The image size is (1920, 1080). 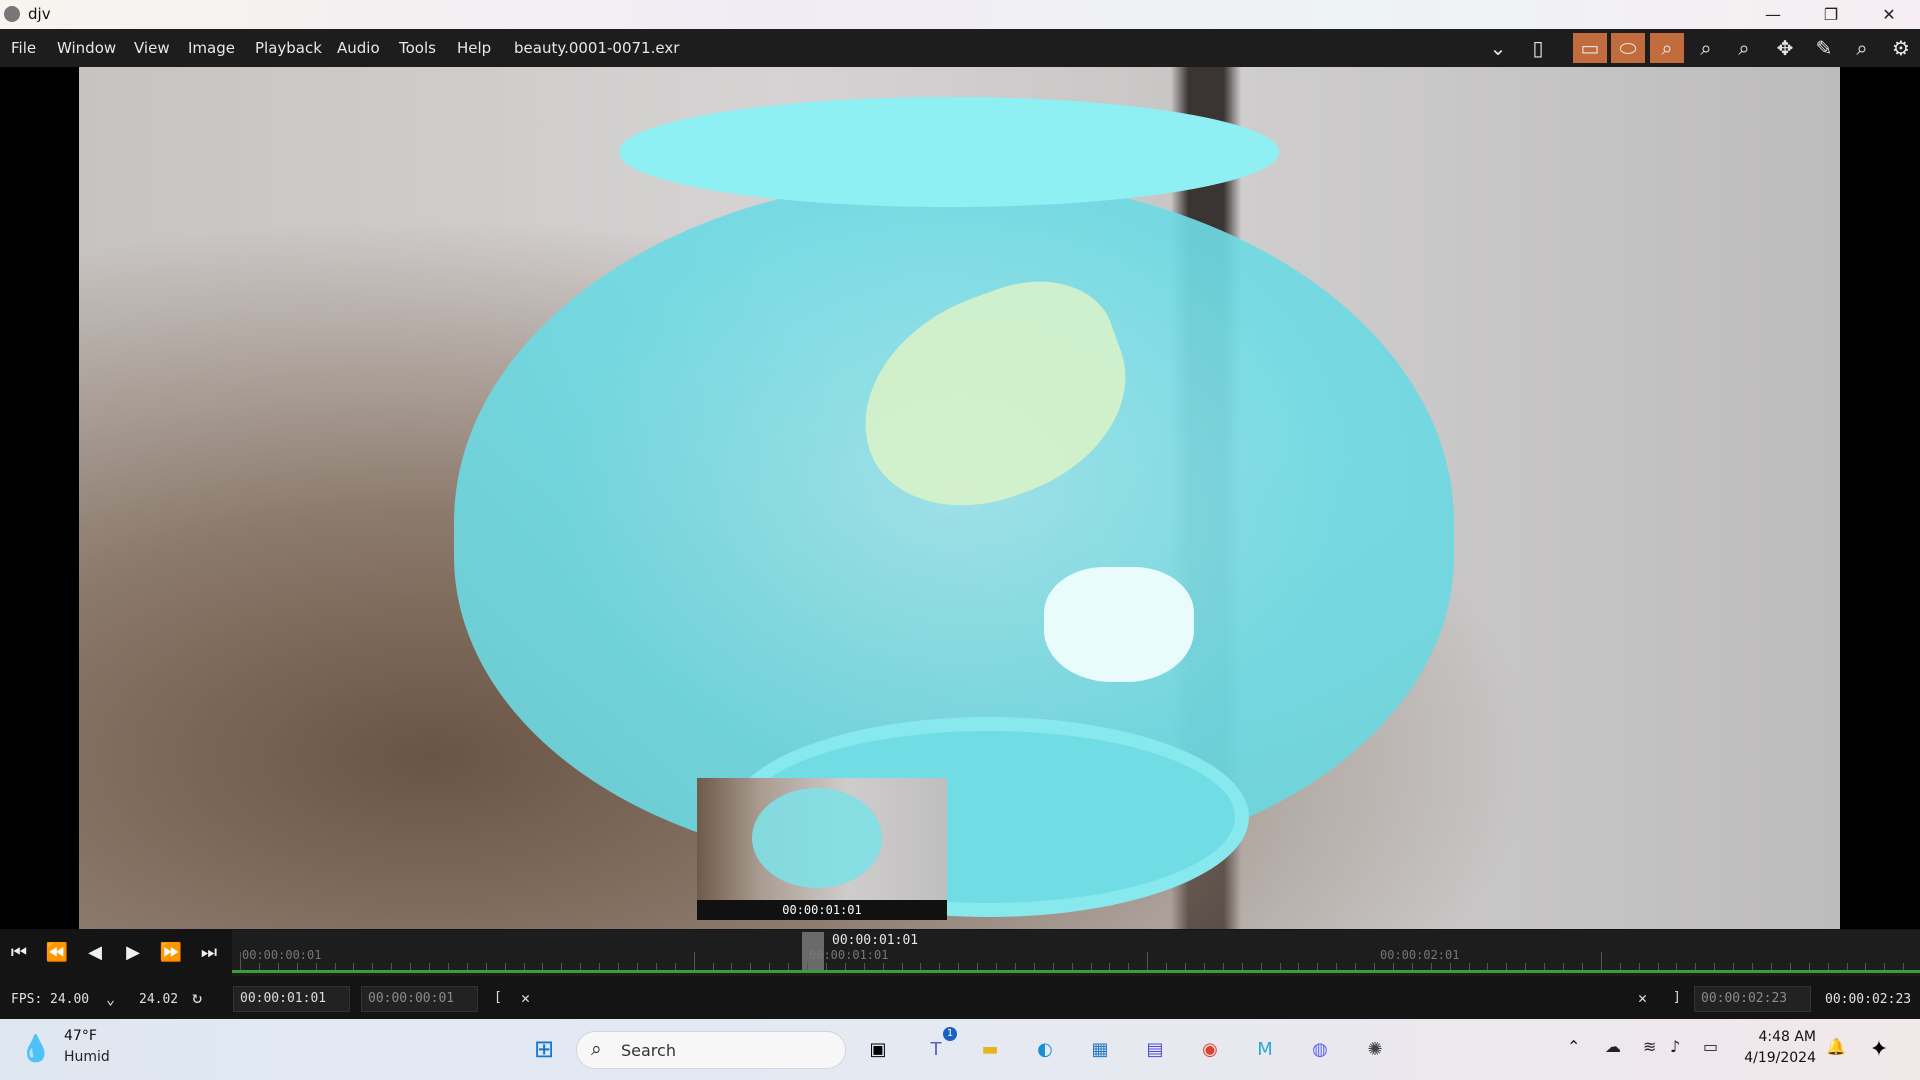 What do you see at coordinates (498, 997) in the screenshot?
I see `in-point-bracket: [` at bounding box center [498, 997].